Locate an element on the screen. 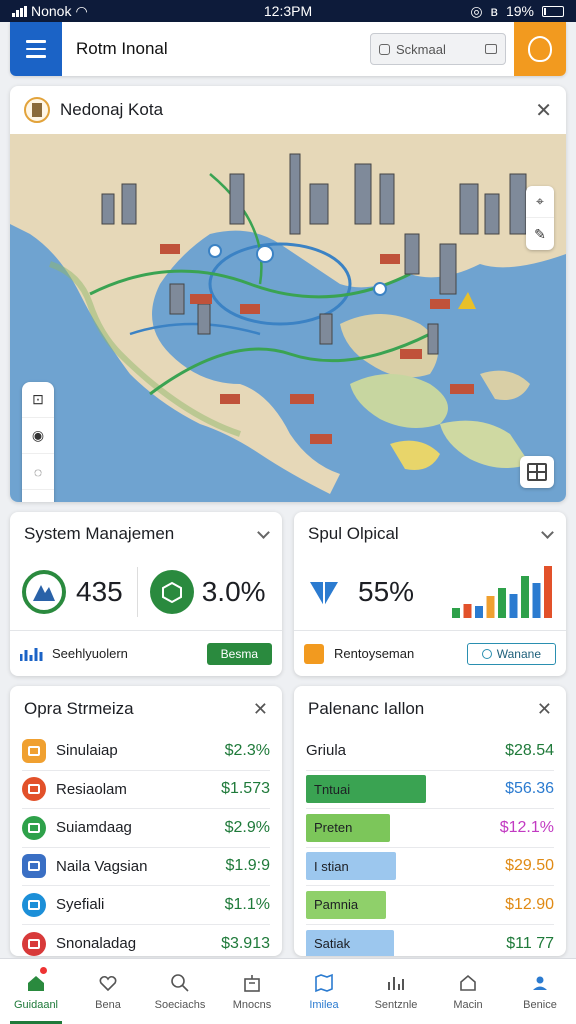 This screenshot has height=1024, width=576. user-icon is located at coordinates (540, 983).